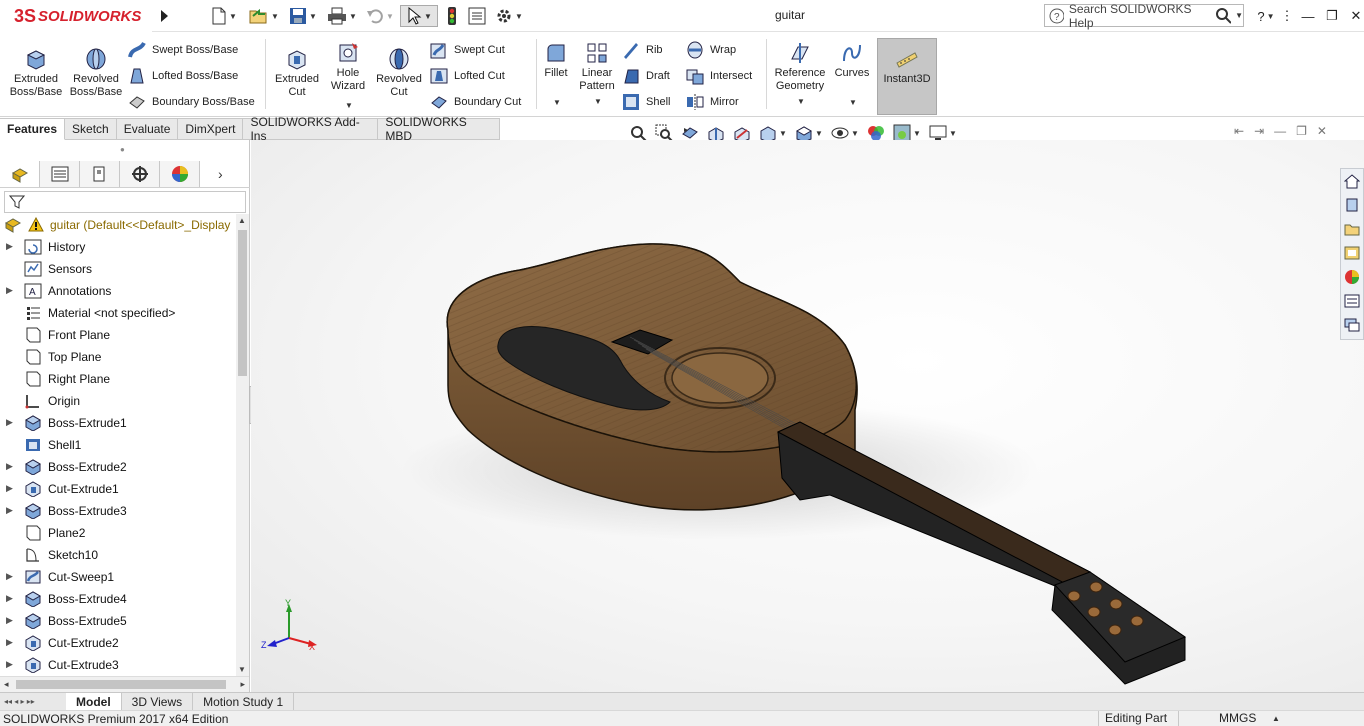  What do you see at coordinates (1352, 181) in the screenshot?
I see `solidworks-resources-tab` at bounding box center [1352, 181].